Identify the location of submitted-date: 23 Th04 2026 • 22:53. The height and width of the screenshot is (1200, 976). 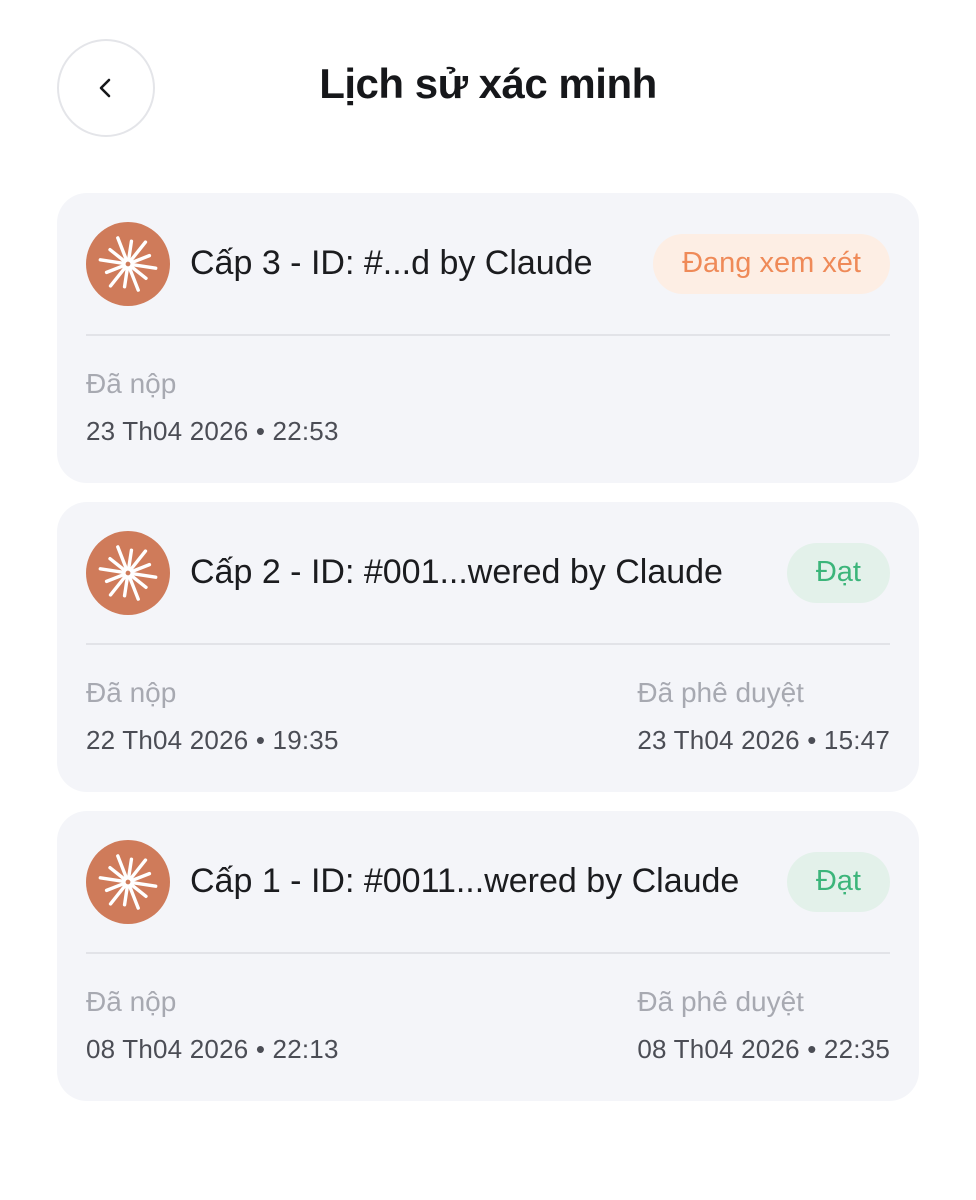
(212, 431).